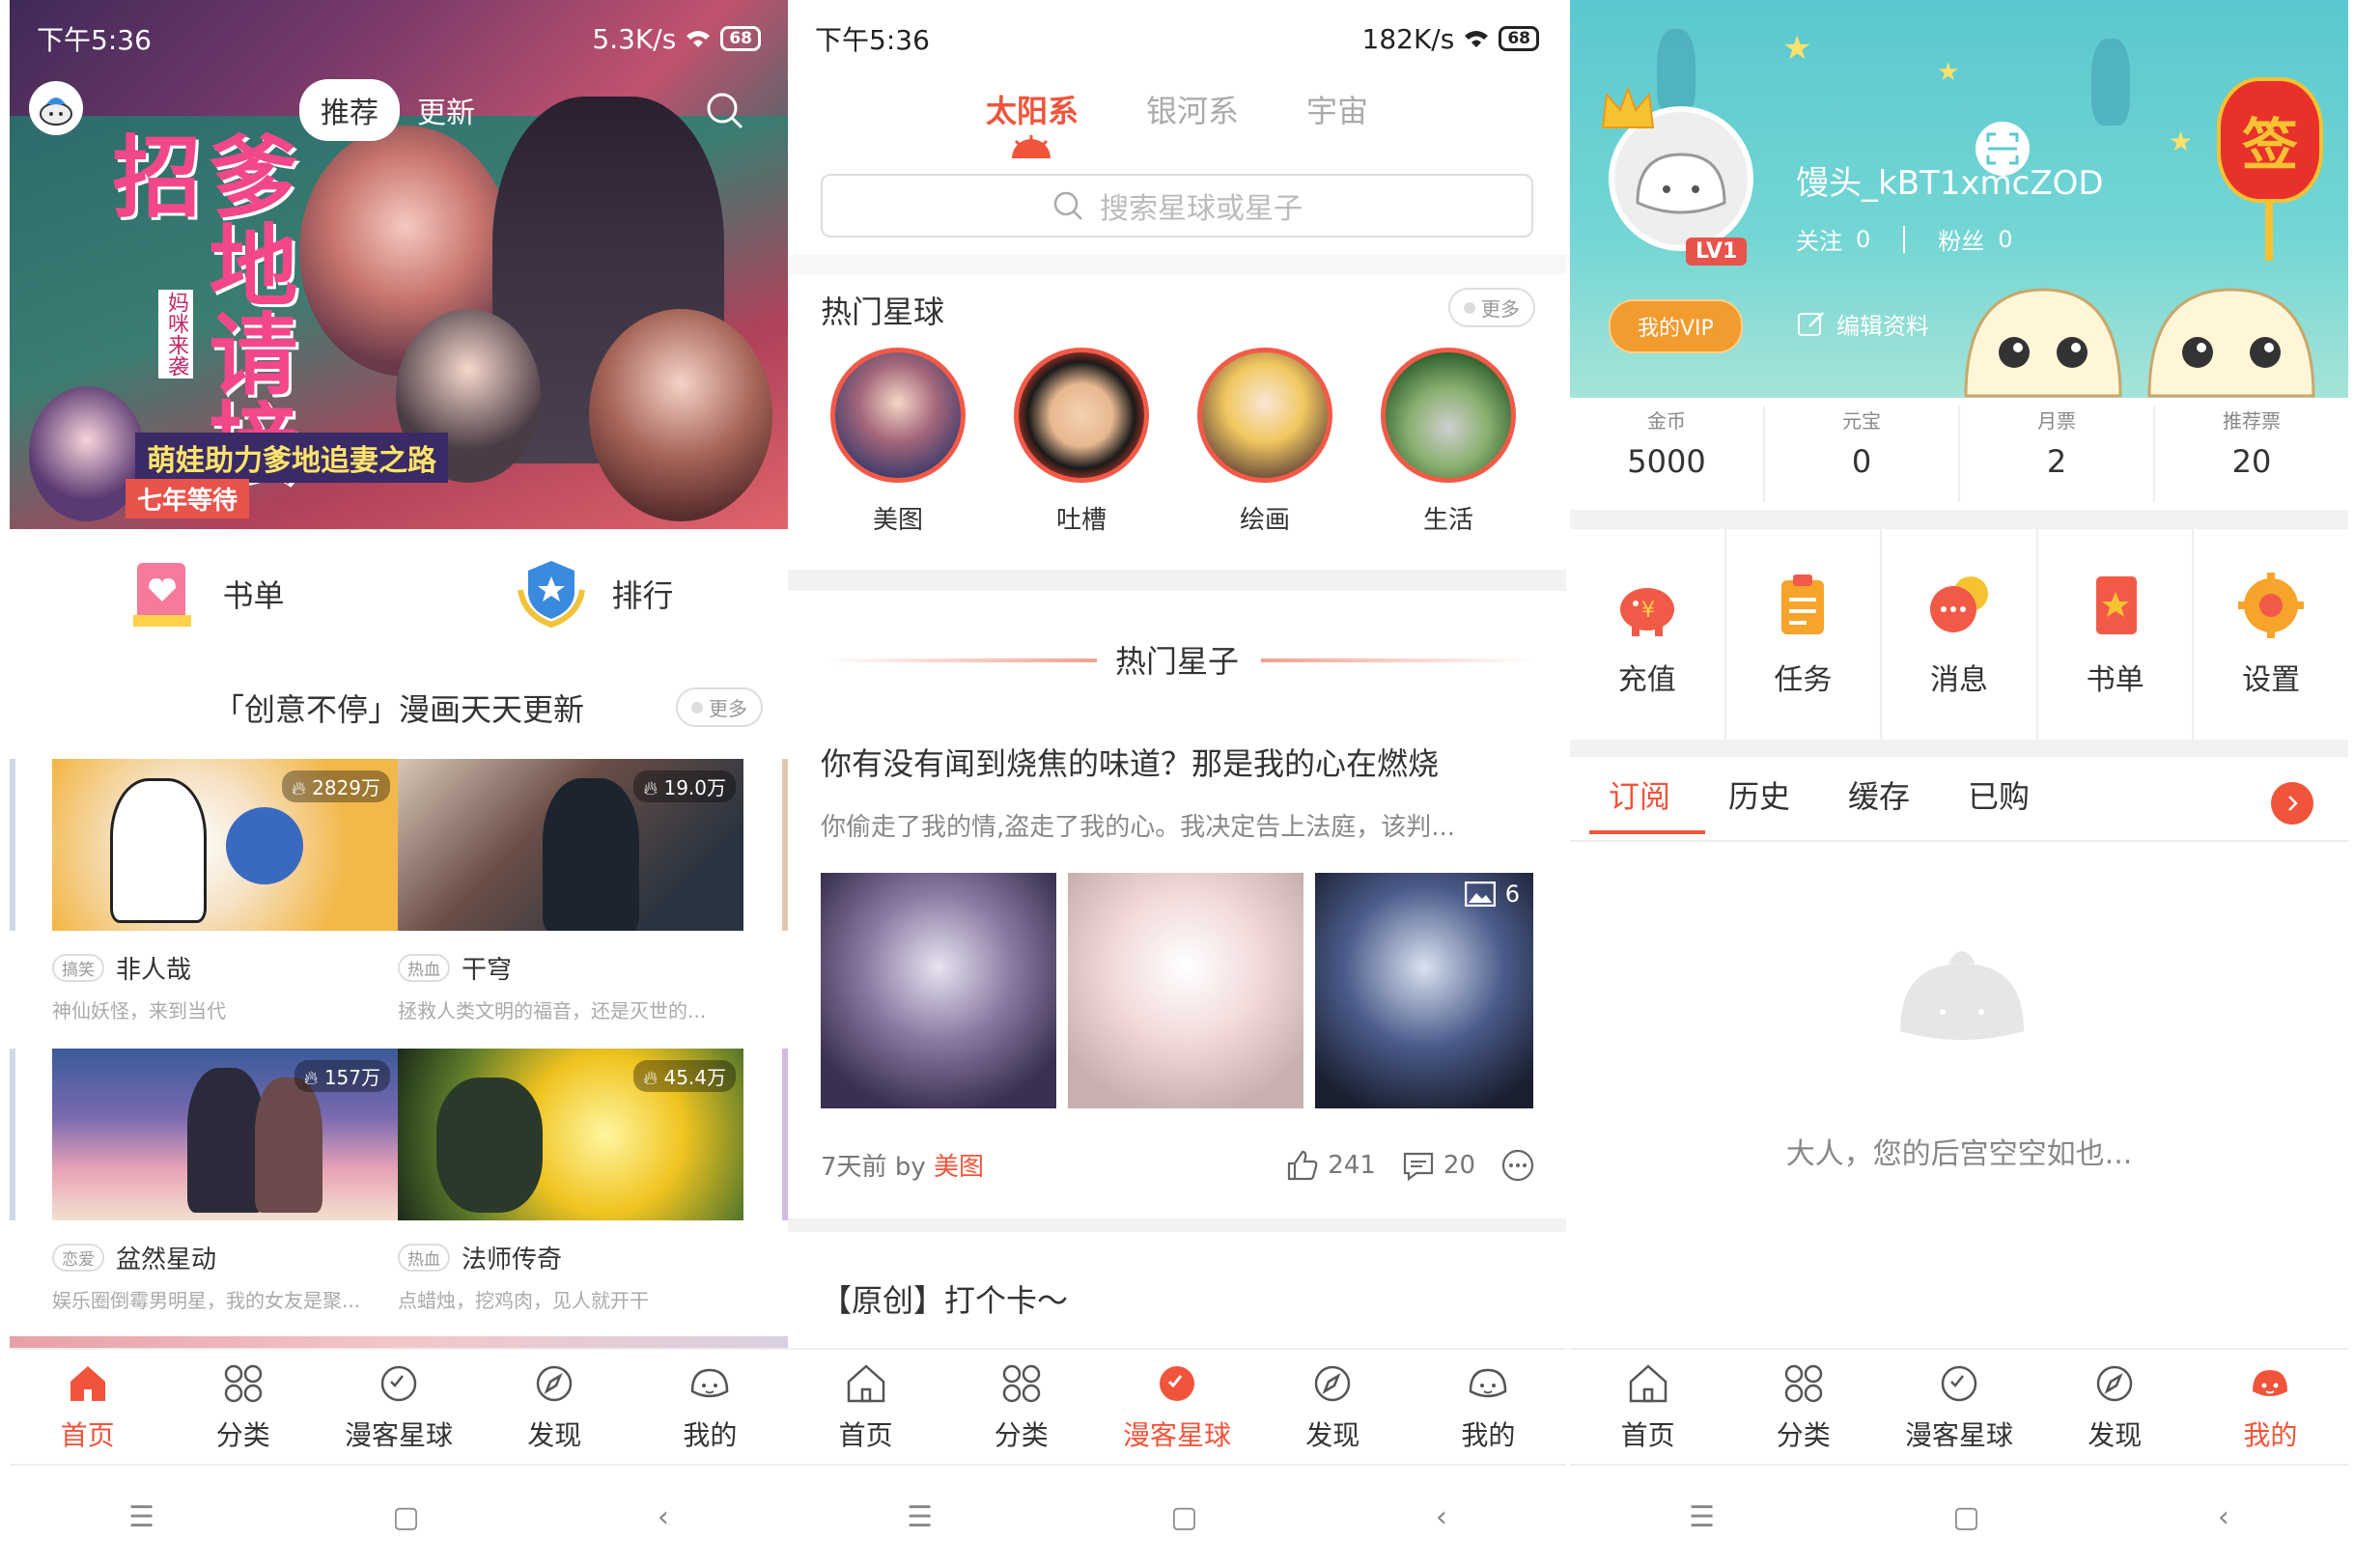 The height and width of the screenshot is (1568, 2354). What do you see at coordinates (2057, 454) in the screenshot?
I see `stat-monthly-ticket: 月票 2` at bounding box center [2057, 454].